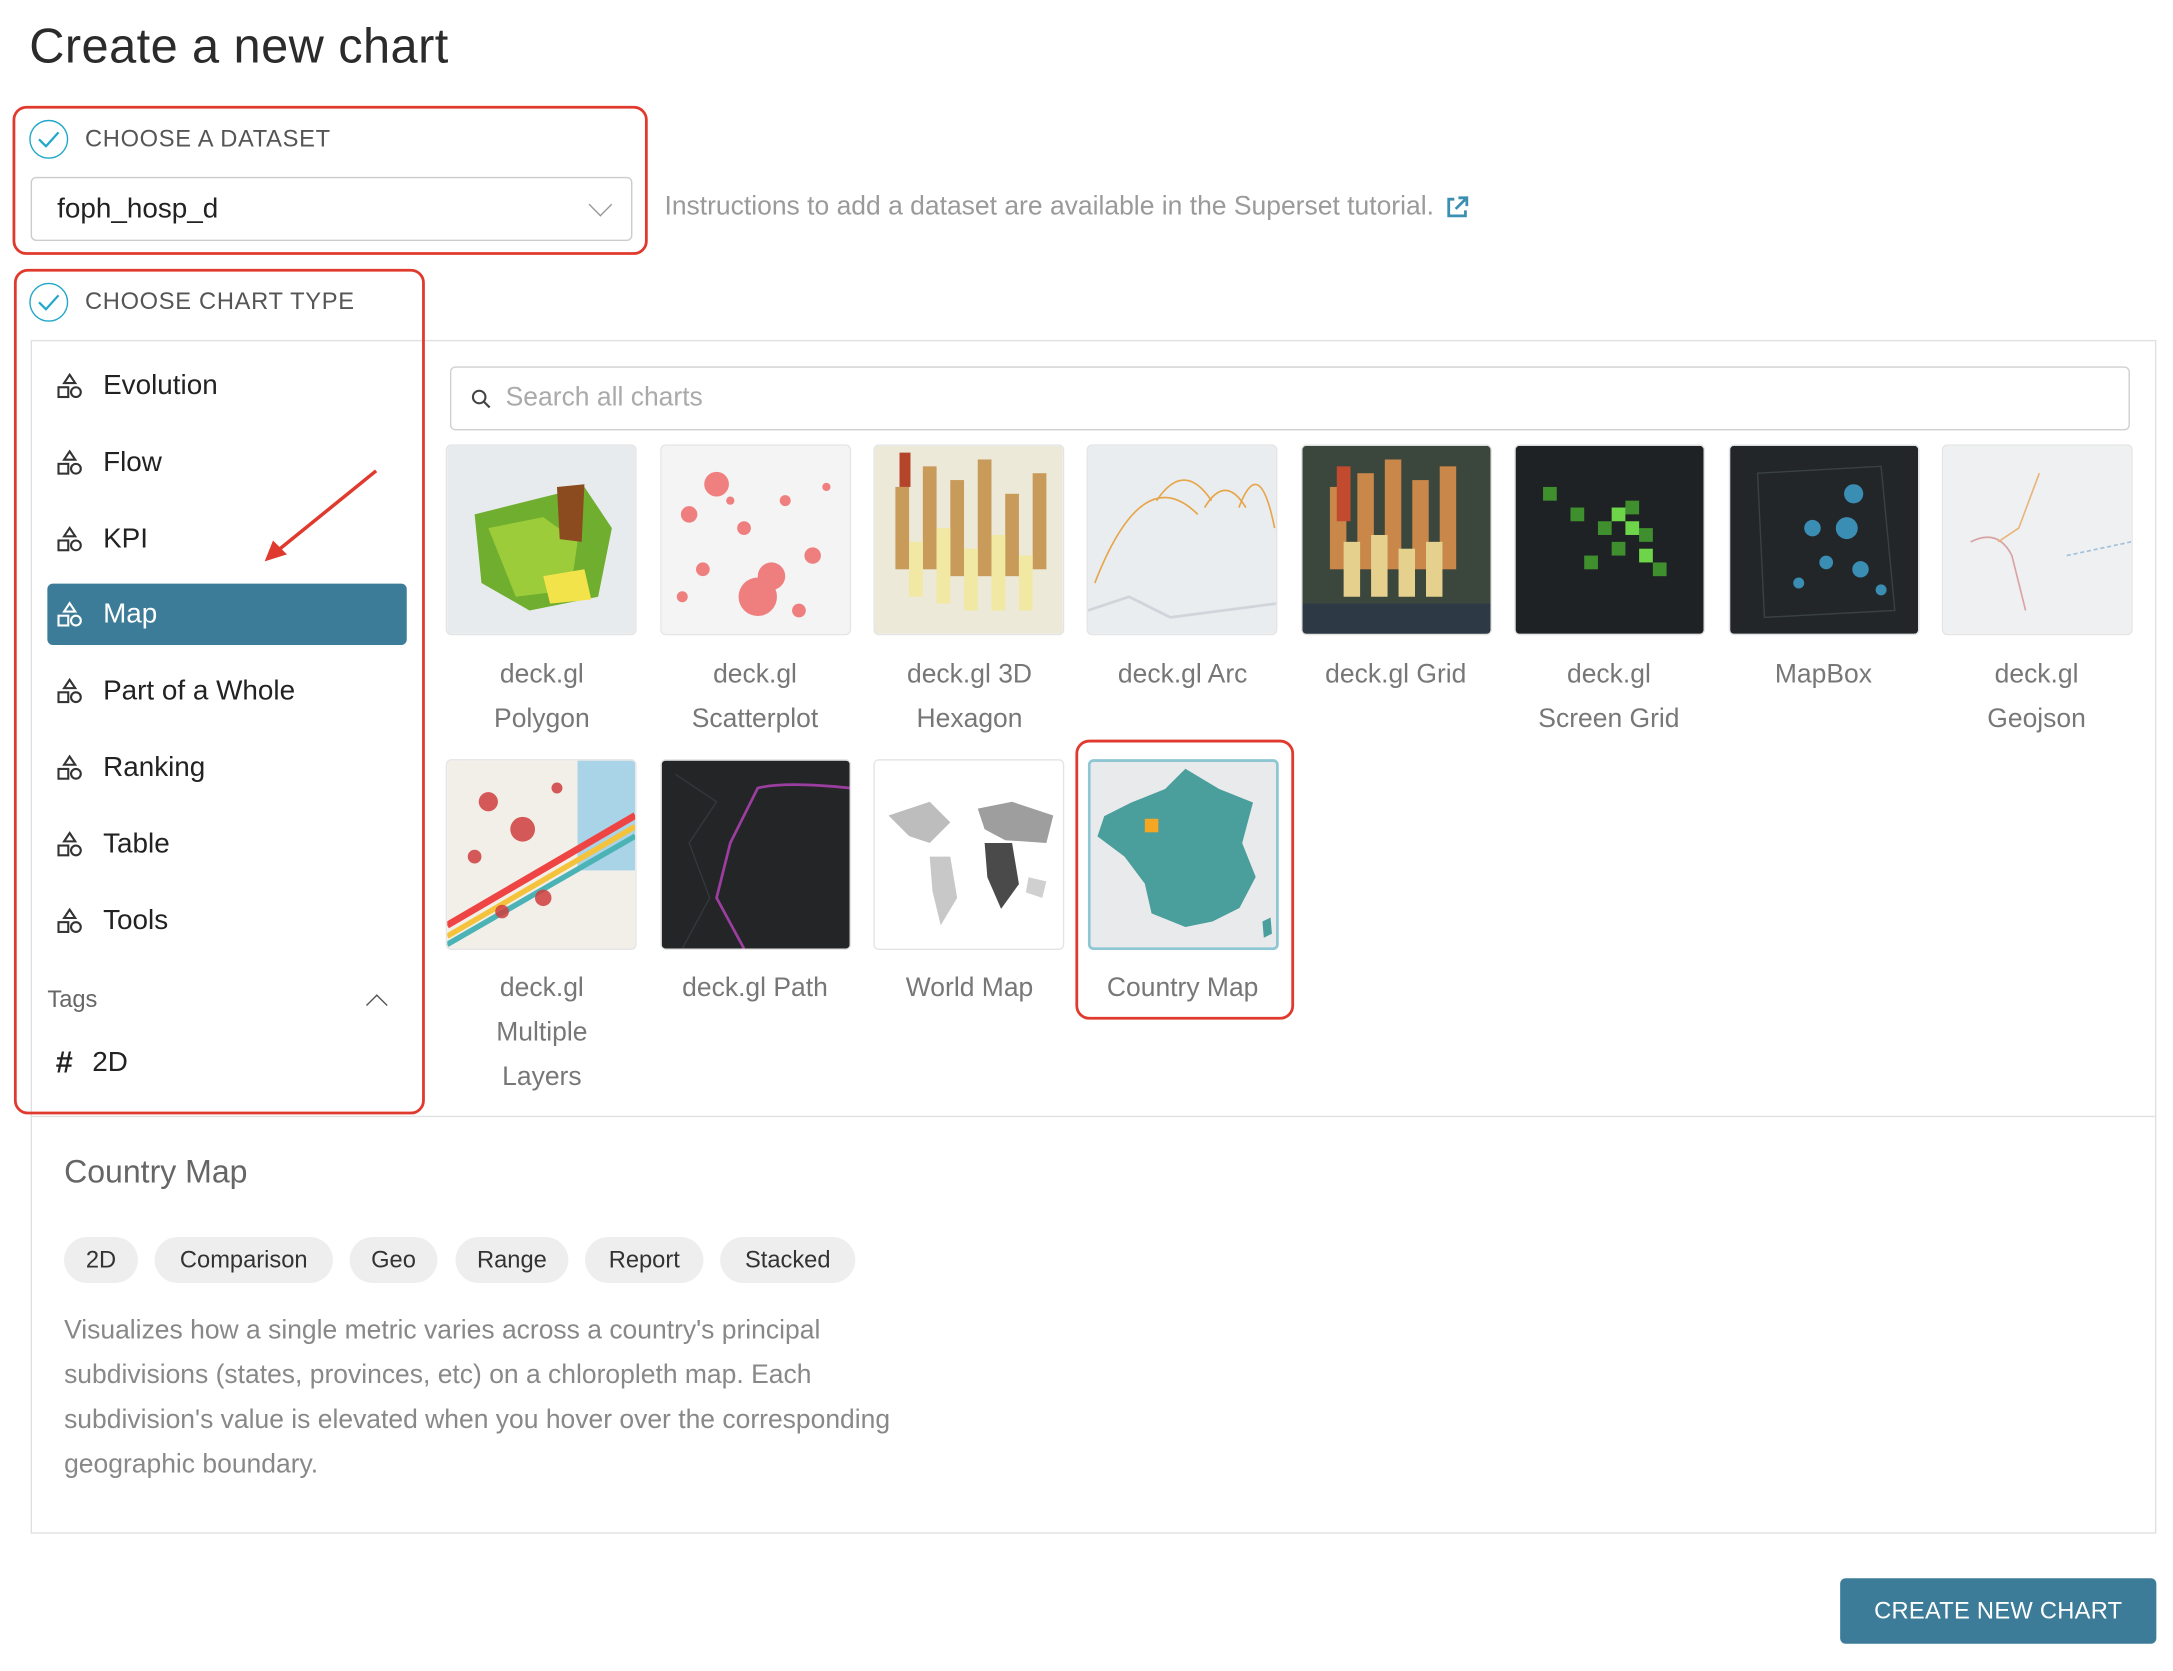  What do you see at coordinates (755, 697) in the screenshot?
I see `chart-label-deckgl-scatterplot: deck.gl Scatterplot` at bounding box center [755, 697].